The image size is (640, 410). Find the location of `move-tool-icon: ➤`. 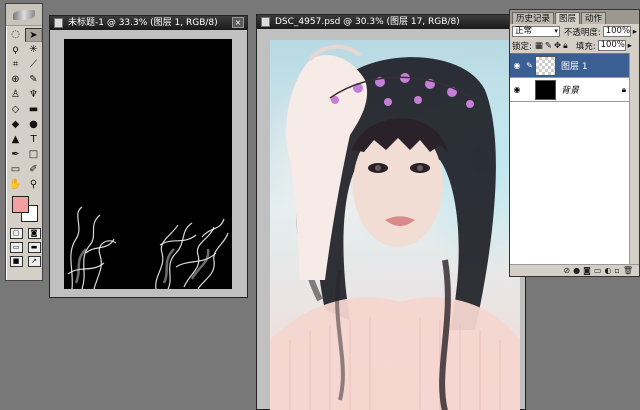

move-tool-icon: ➤ is located at coordinates (33, 35).